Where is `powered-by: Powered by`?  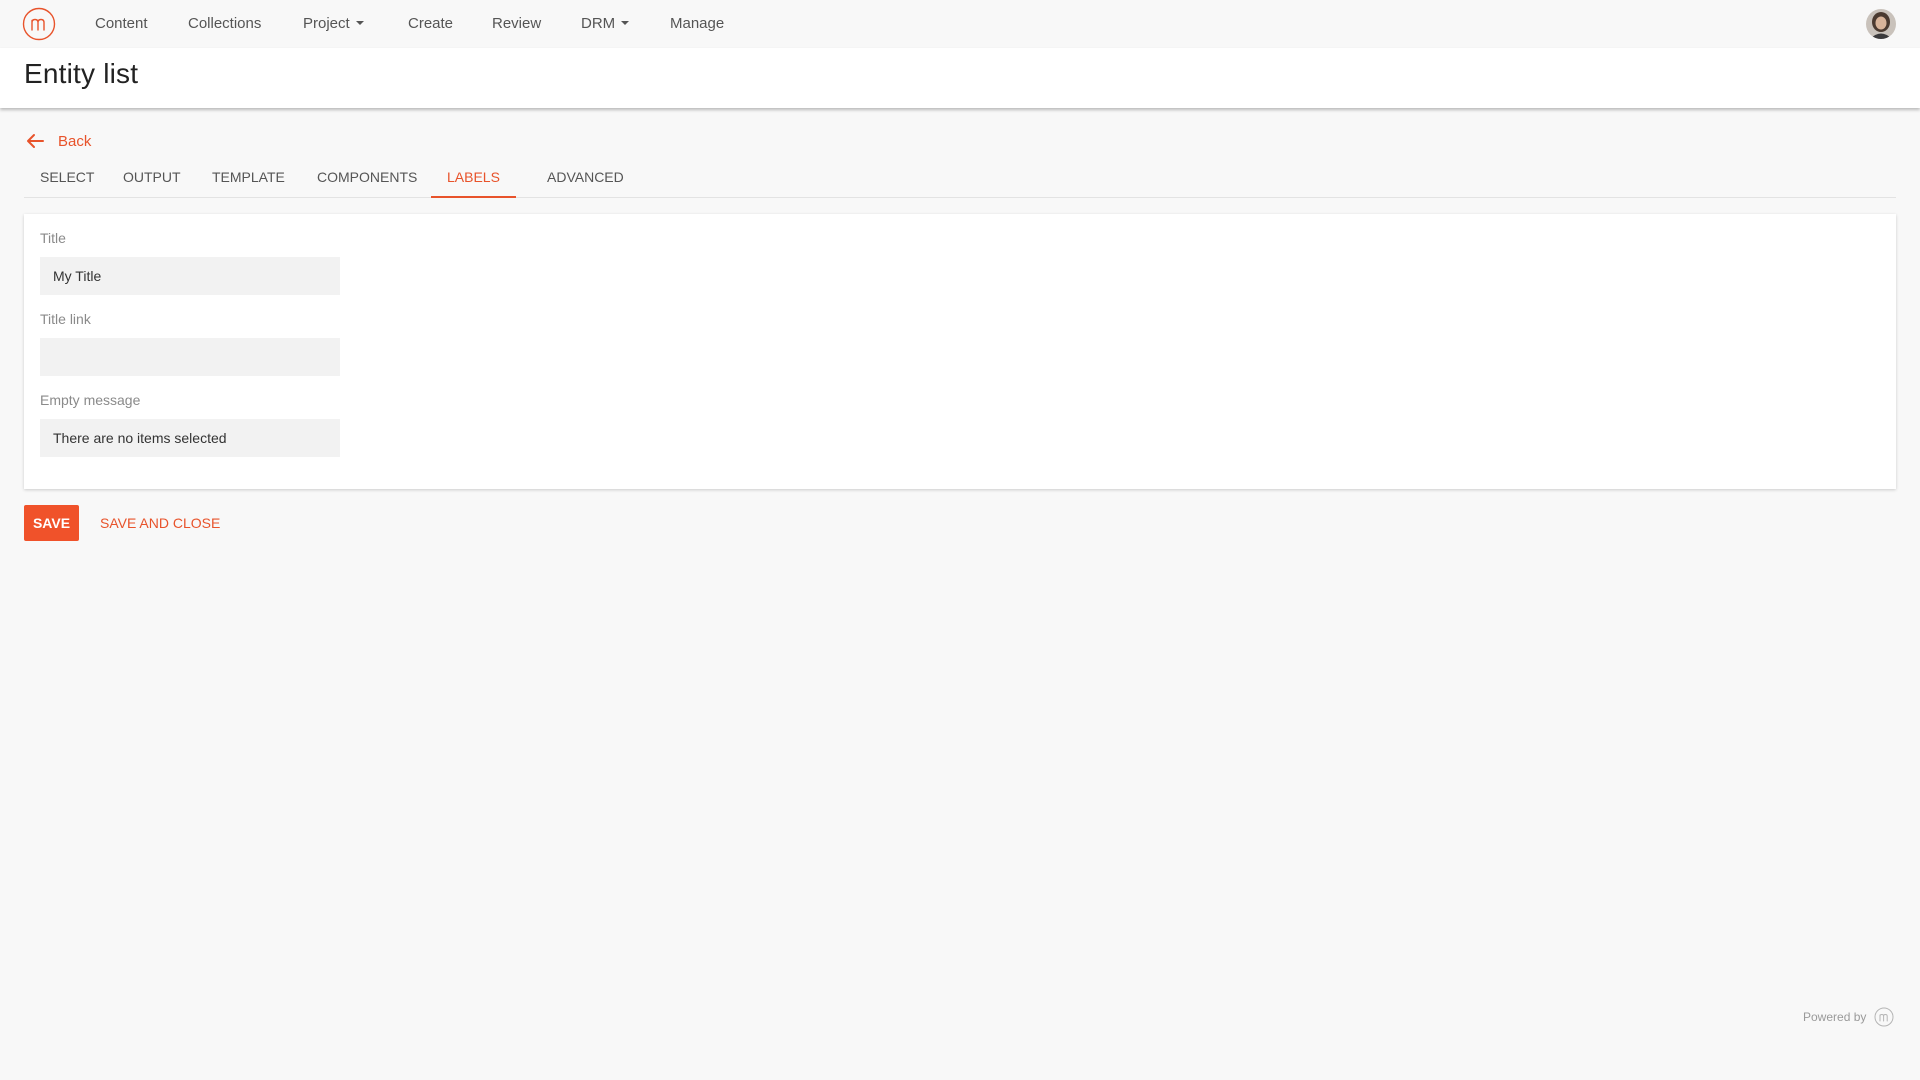
powered-by: Powered by is located at coordinates (1848, 1017).